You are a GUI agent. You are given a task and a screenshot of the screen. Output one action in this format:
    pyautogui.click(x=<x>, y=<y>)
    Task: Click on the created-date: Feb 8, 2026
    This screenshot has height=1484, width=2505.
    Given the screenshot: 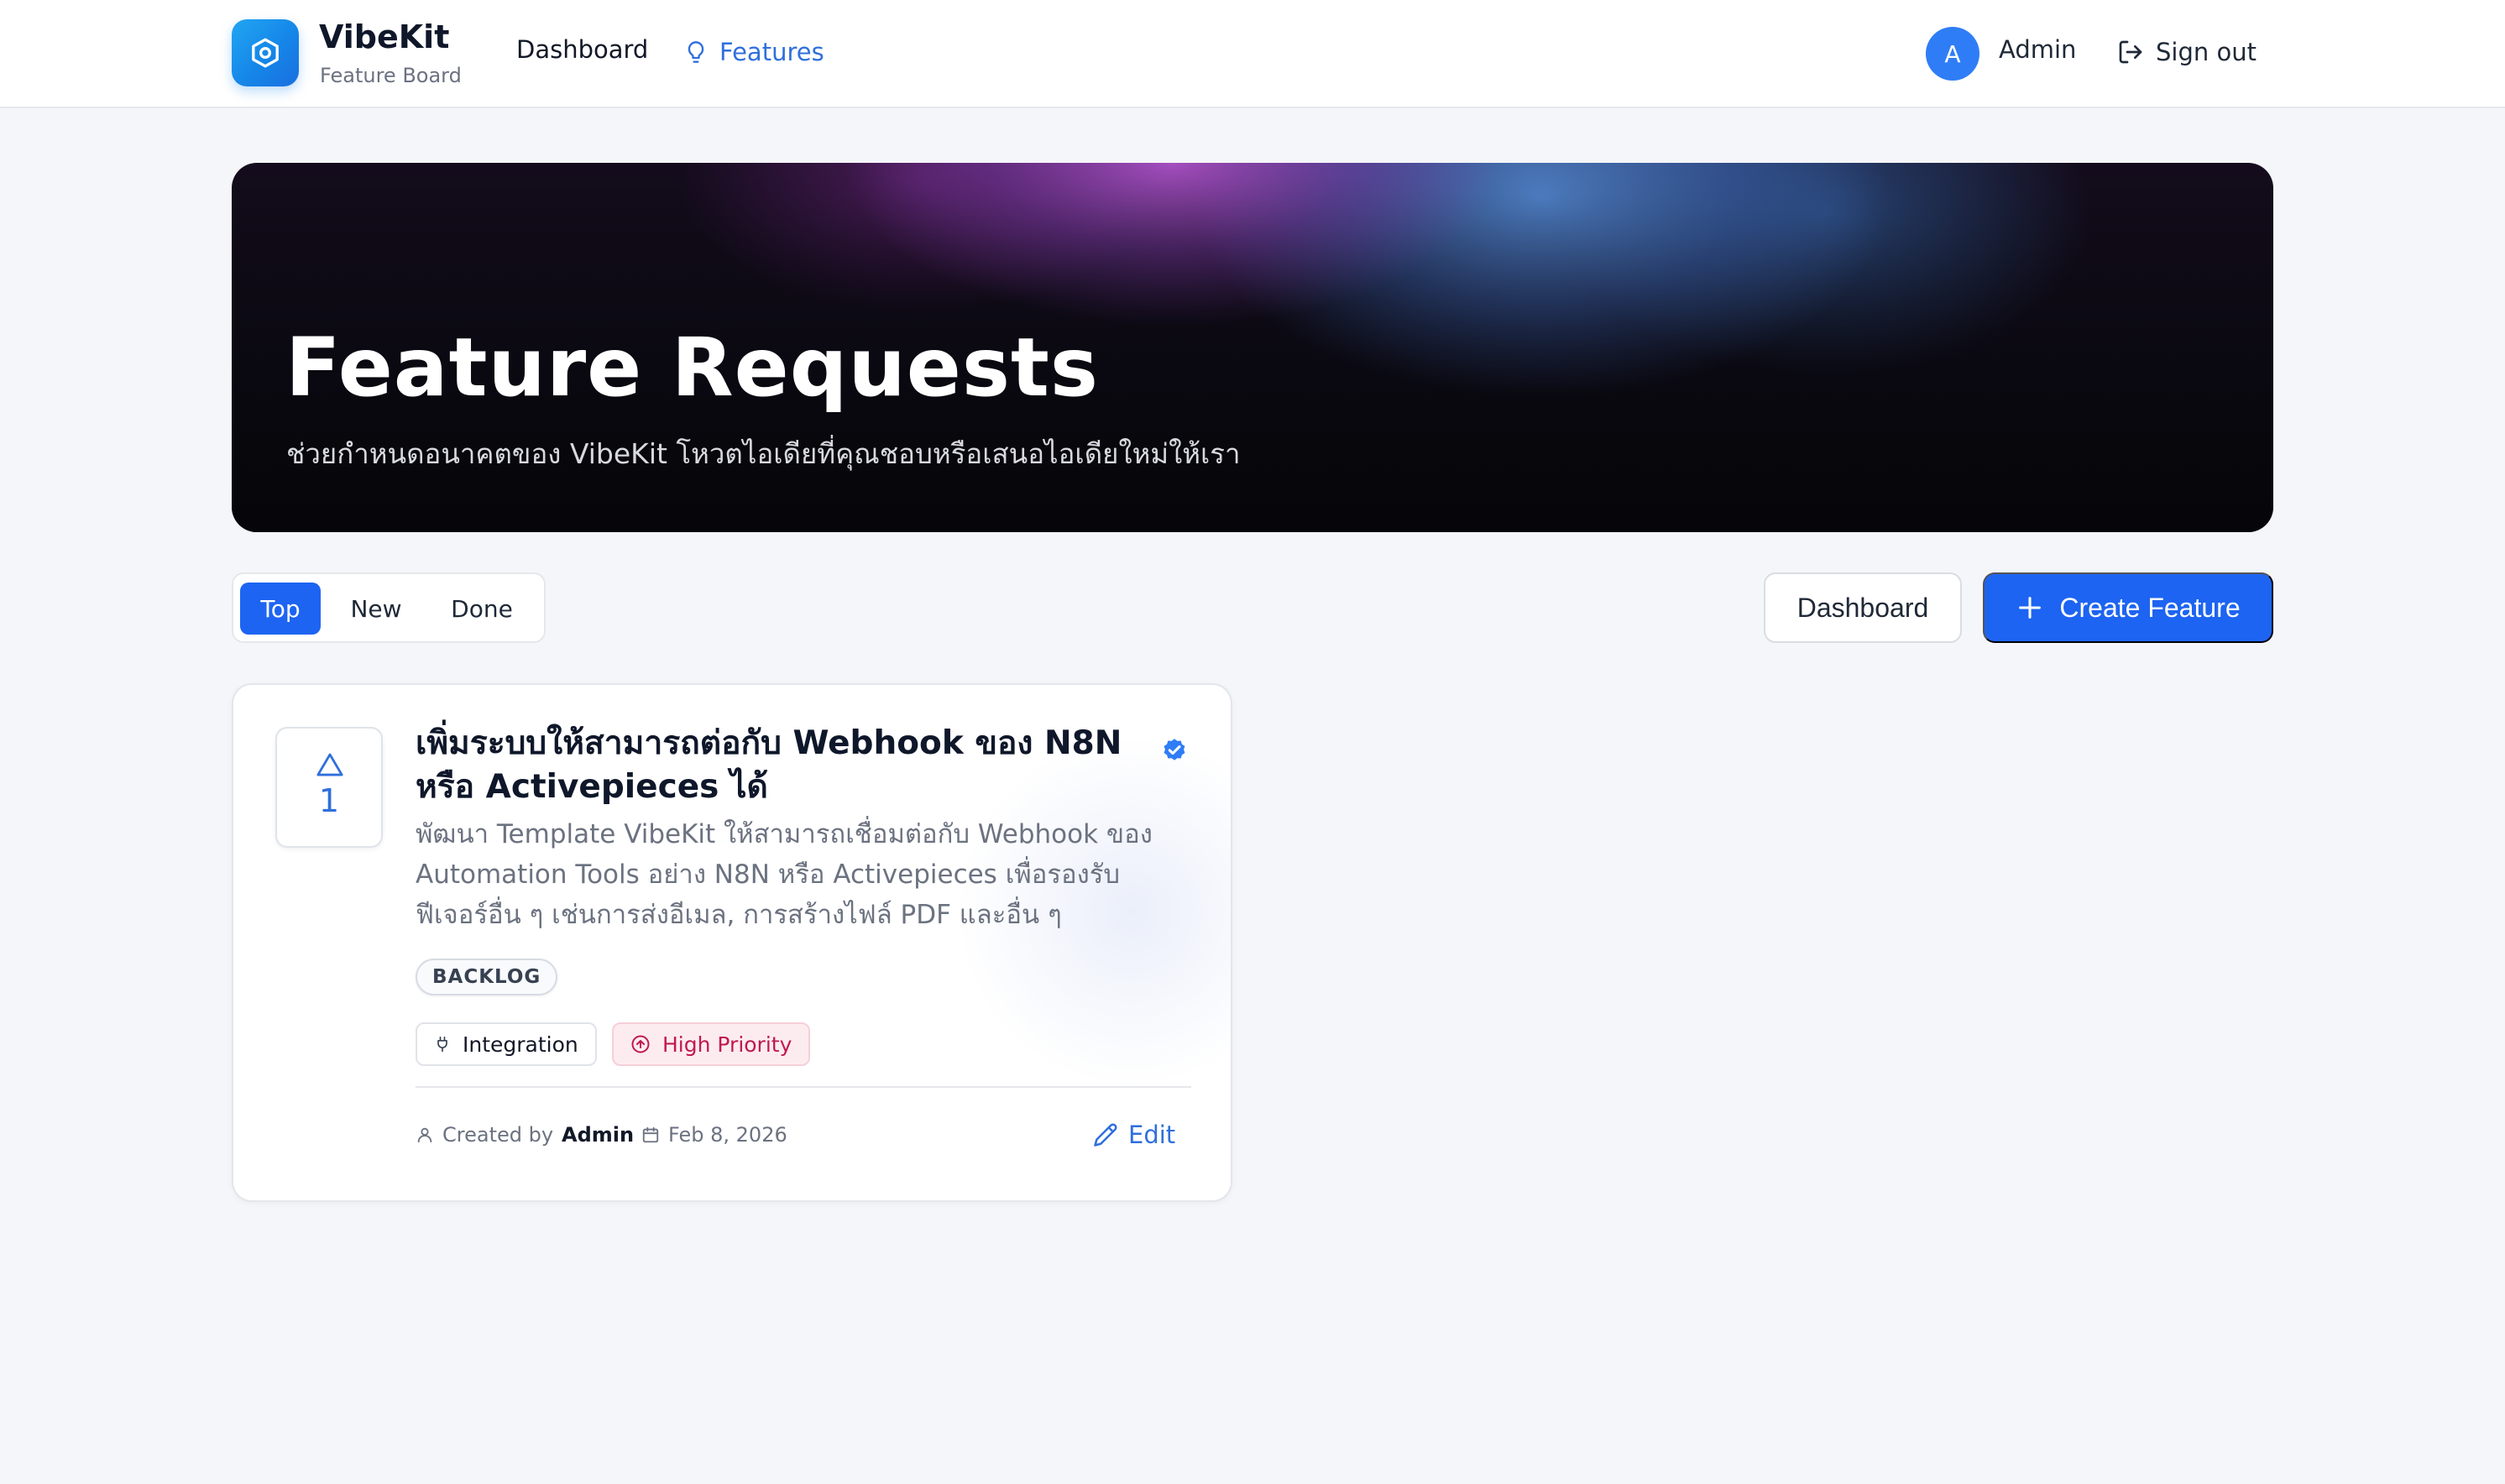 What is the action you would take?
    pyautogui.click(x=714, y=1135)
    